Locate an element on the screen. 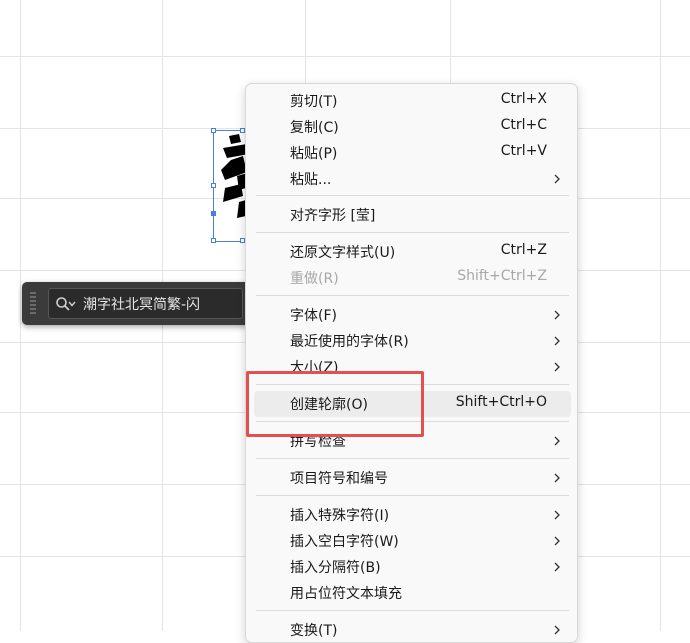  menu-item-shortcut: Ctrl+V is located at coordinates (523, 151).